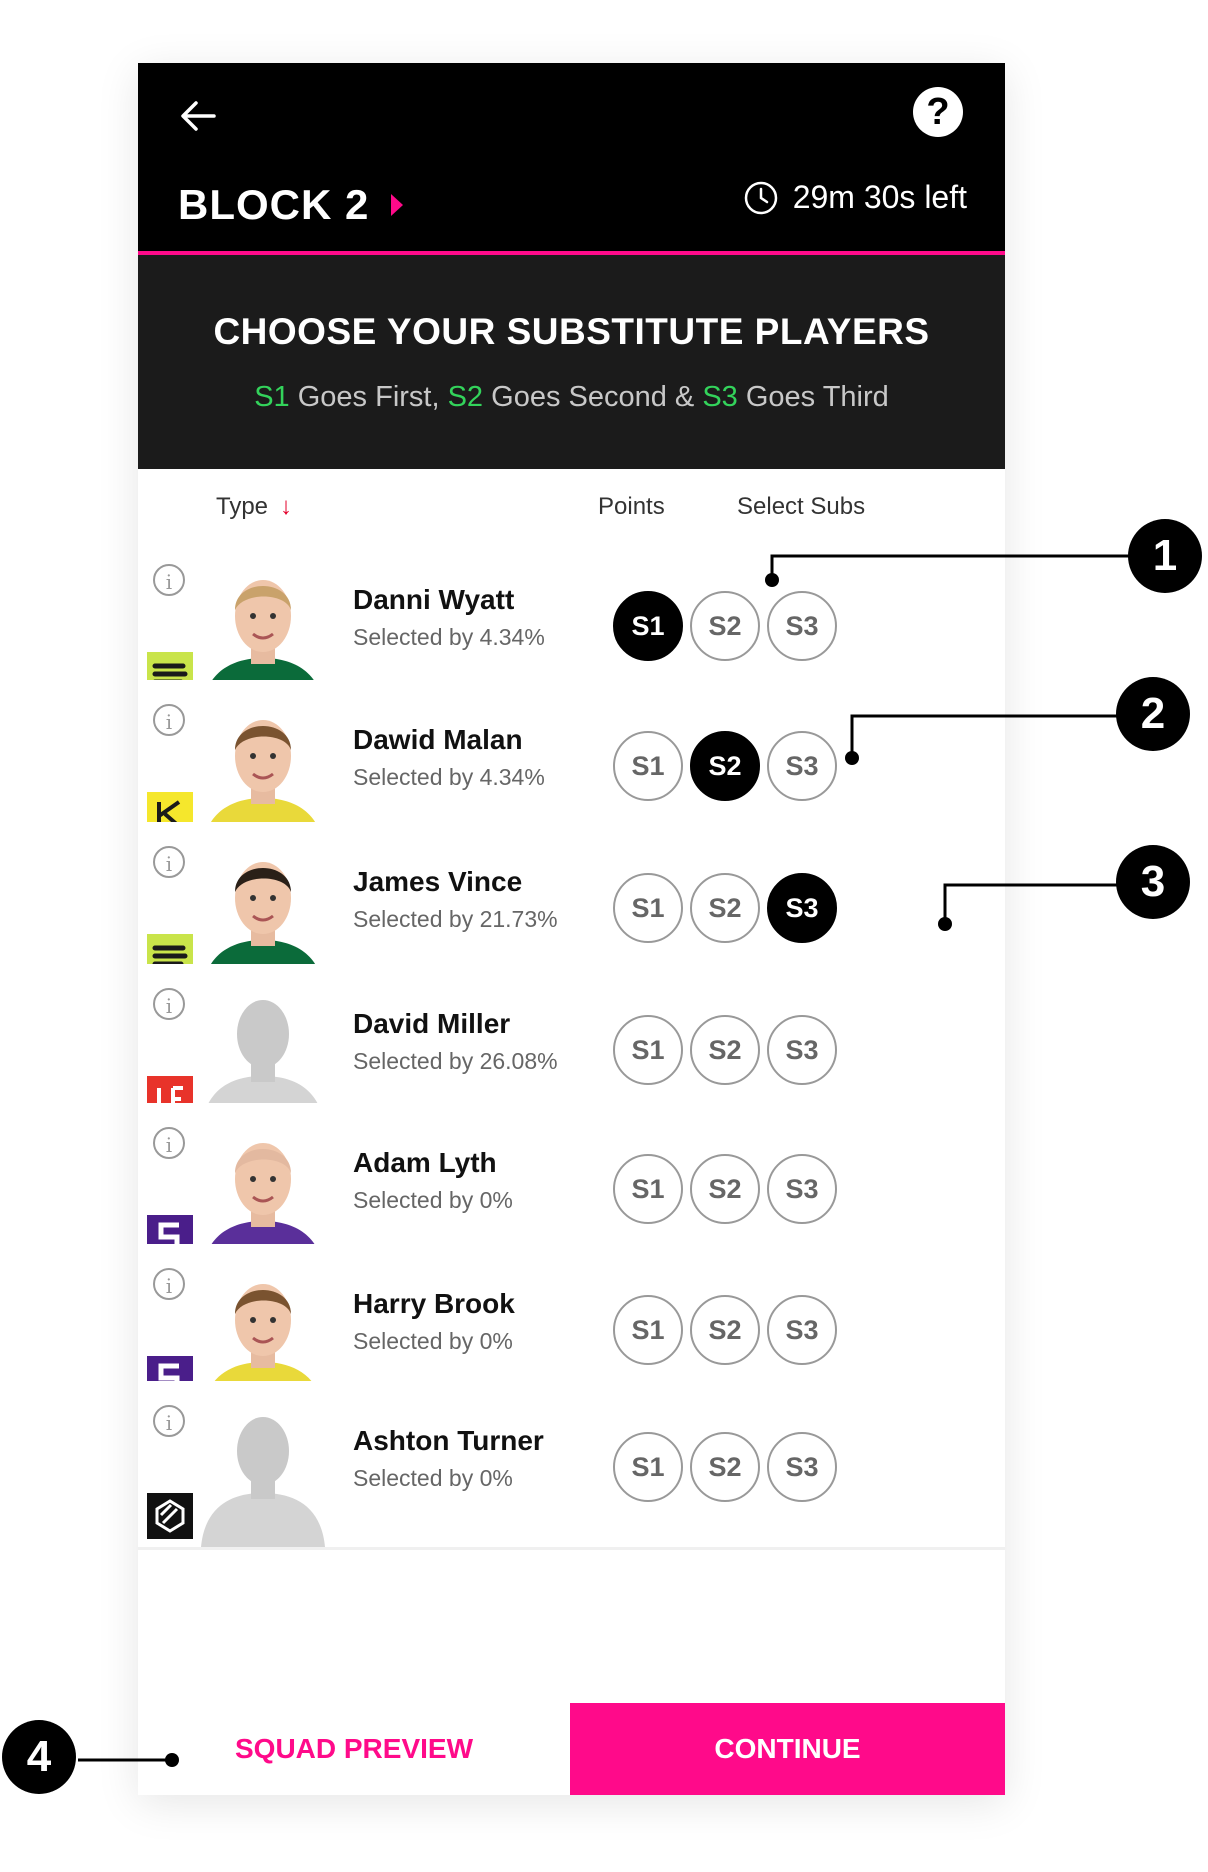  I want to click on type-sort-header: Type ↓, so click(254, 507).